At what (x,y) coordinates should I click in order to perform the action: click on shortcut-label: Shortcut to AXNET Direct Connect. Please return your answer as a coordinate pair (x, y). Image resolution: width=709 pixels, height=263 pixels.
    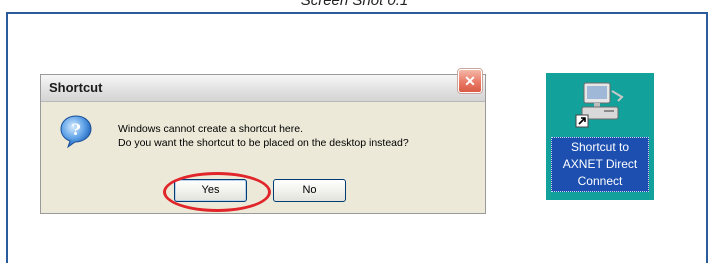
    Looking at the image, I should click on (600, 164).